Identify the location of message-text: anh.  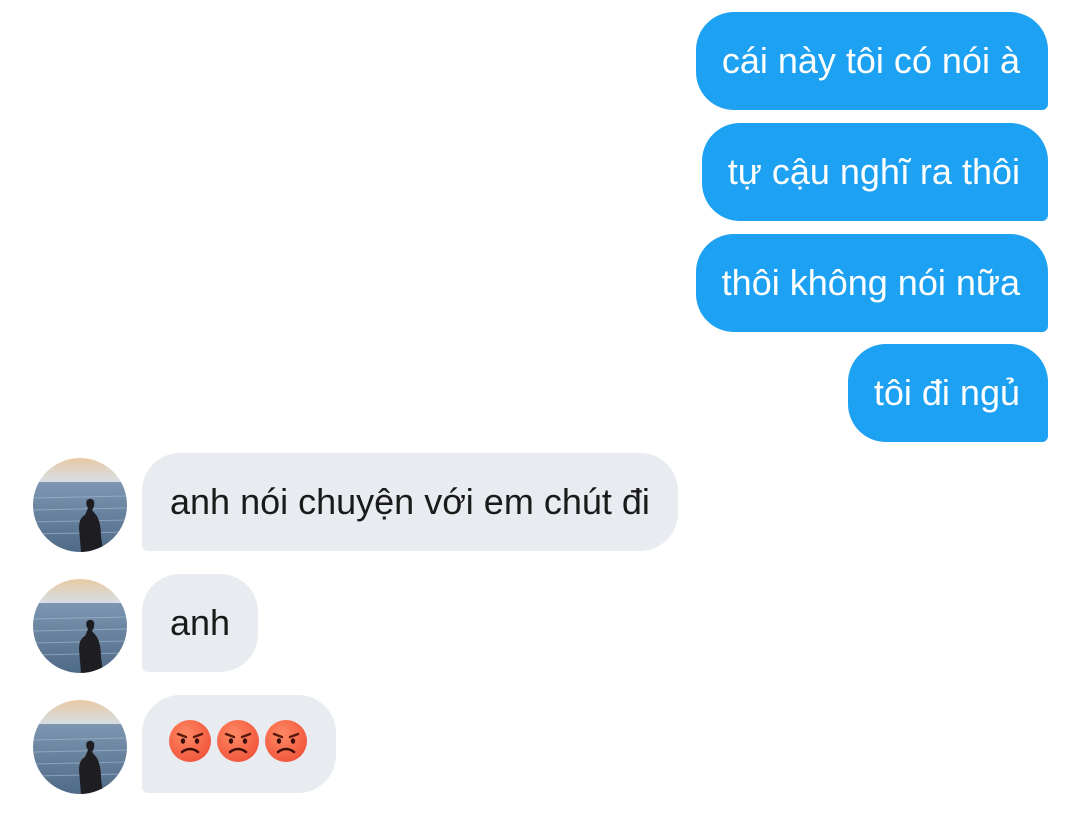
(200, 622).